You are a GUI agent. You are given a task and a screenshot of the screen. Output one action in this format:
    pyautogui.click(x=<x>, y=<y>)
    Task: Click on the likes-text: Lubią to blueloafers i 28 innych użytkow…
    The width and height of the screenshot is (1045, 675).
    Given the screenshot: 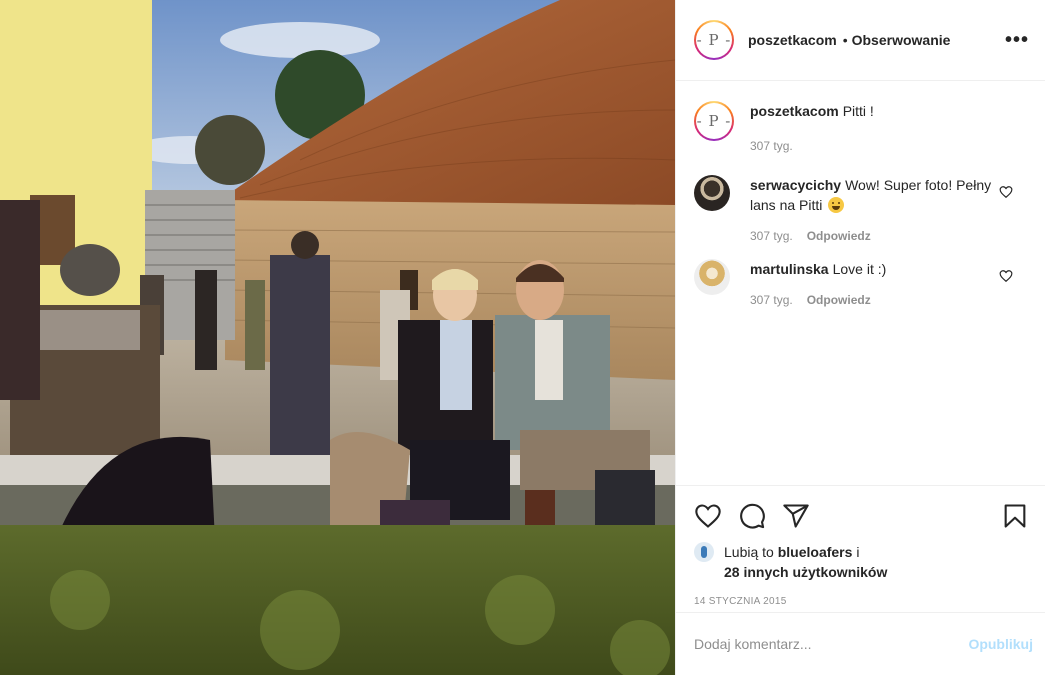 What is the action you would take?
    pyautogui.click(x=805, y=562)
    